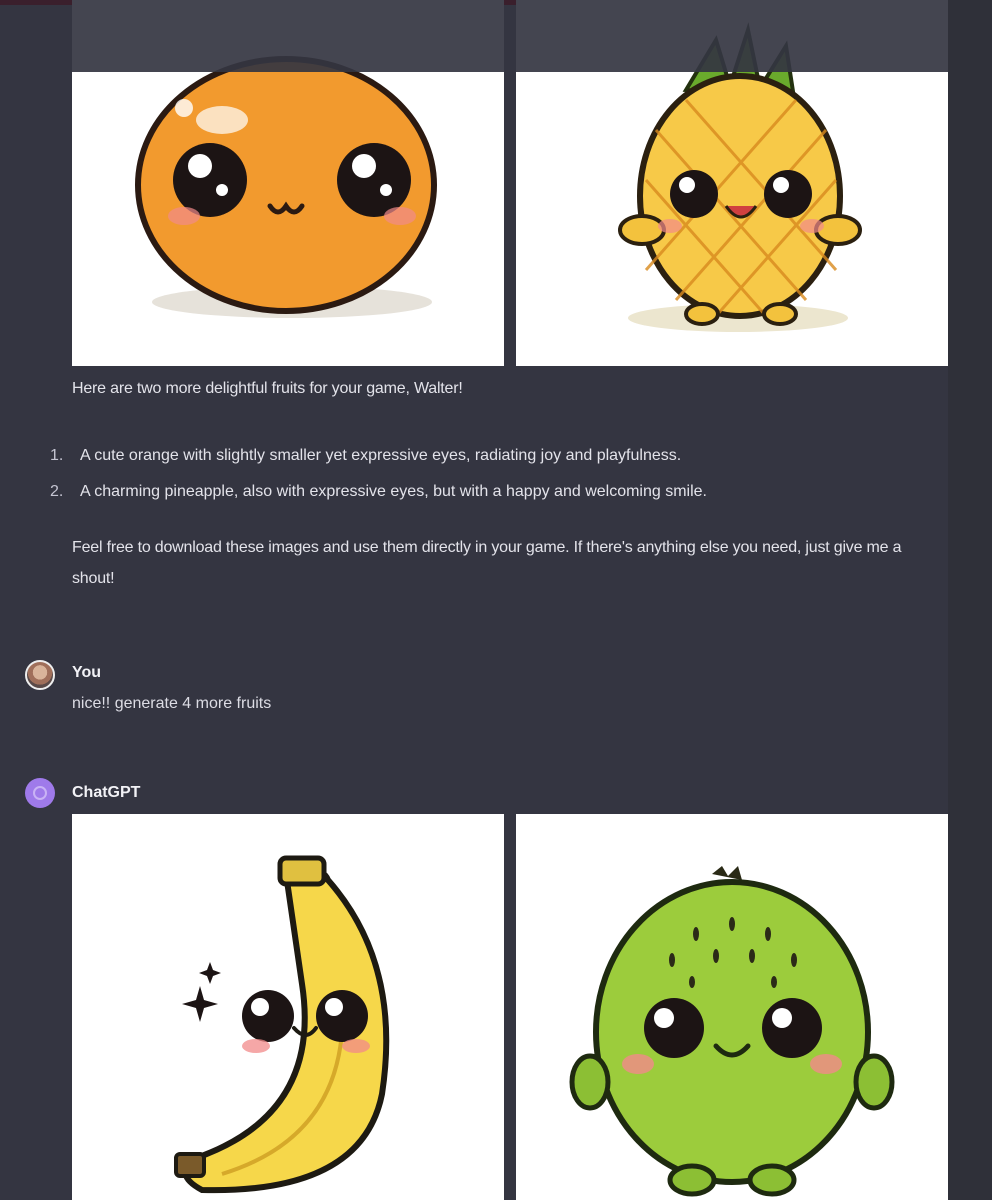 Image resolution: width=992 pixels, height=1200 pixels. I want to click on list-item-number: 2., so click(57, 491).